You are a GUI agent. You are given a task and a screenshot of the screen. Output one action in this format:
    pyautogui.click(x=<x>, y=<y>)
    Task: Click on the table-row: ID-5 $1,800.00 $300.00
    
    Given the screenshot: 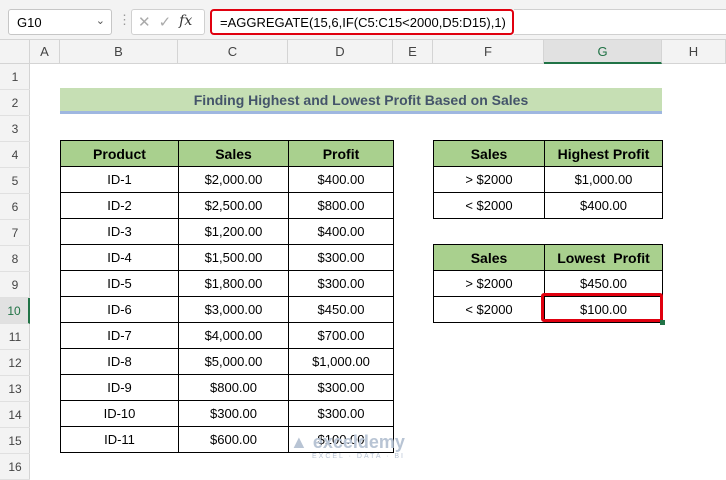 What is the action you would take?
    pyautogui.click(x=227, y=283)
    